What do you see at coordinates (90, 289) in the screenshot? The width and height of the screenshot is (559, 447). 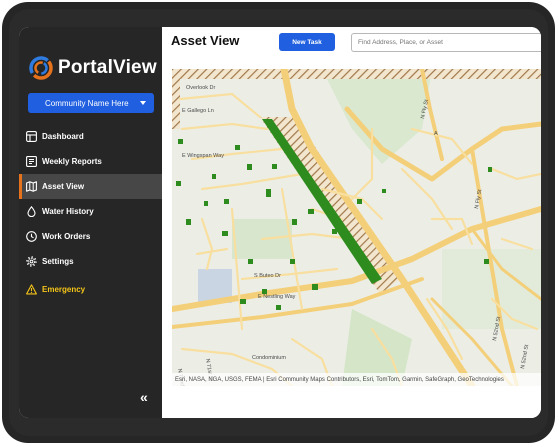 I see `sidebar-item-emergency: Emergency` at bounding box center [90, 289].